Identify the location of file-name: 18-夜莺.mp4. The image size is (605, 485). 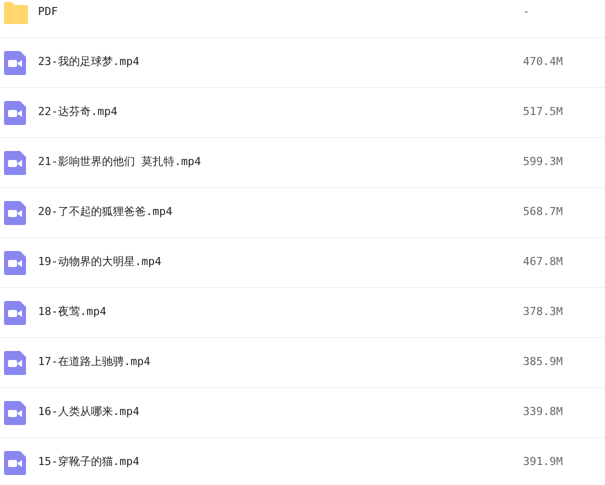
(73, 312).